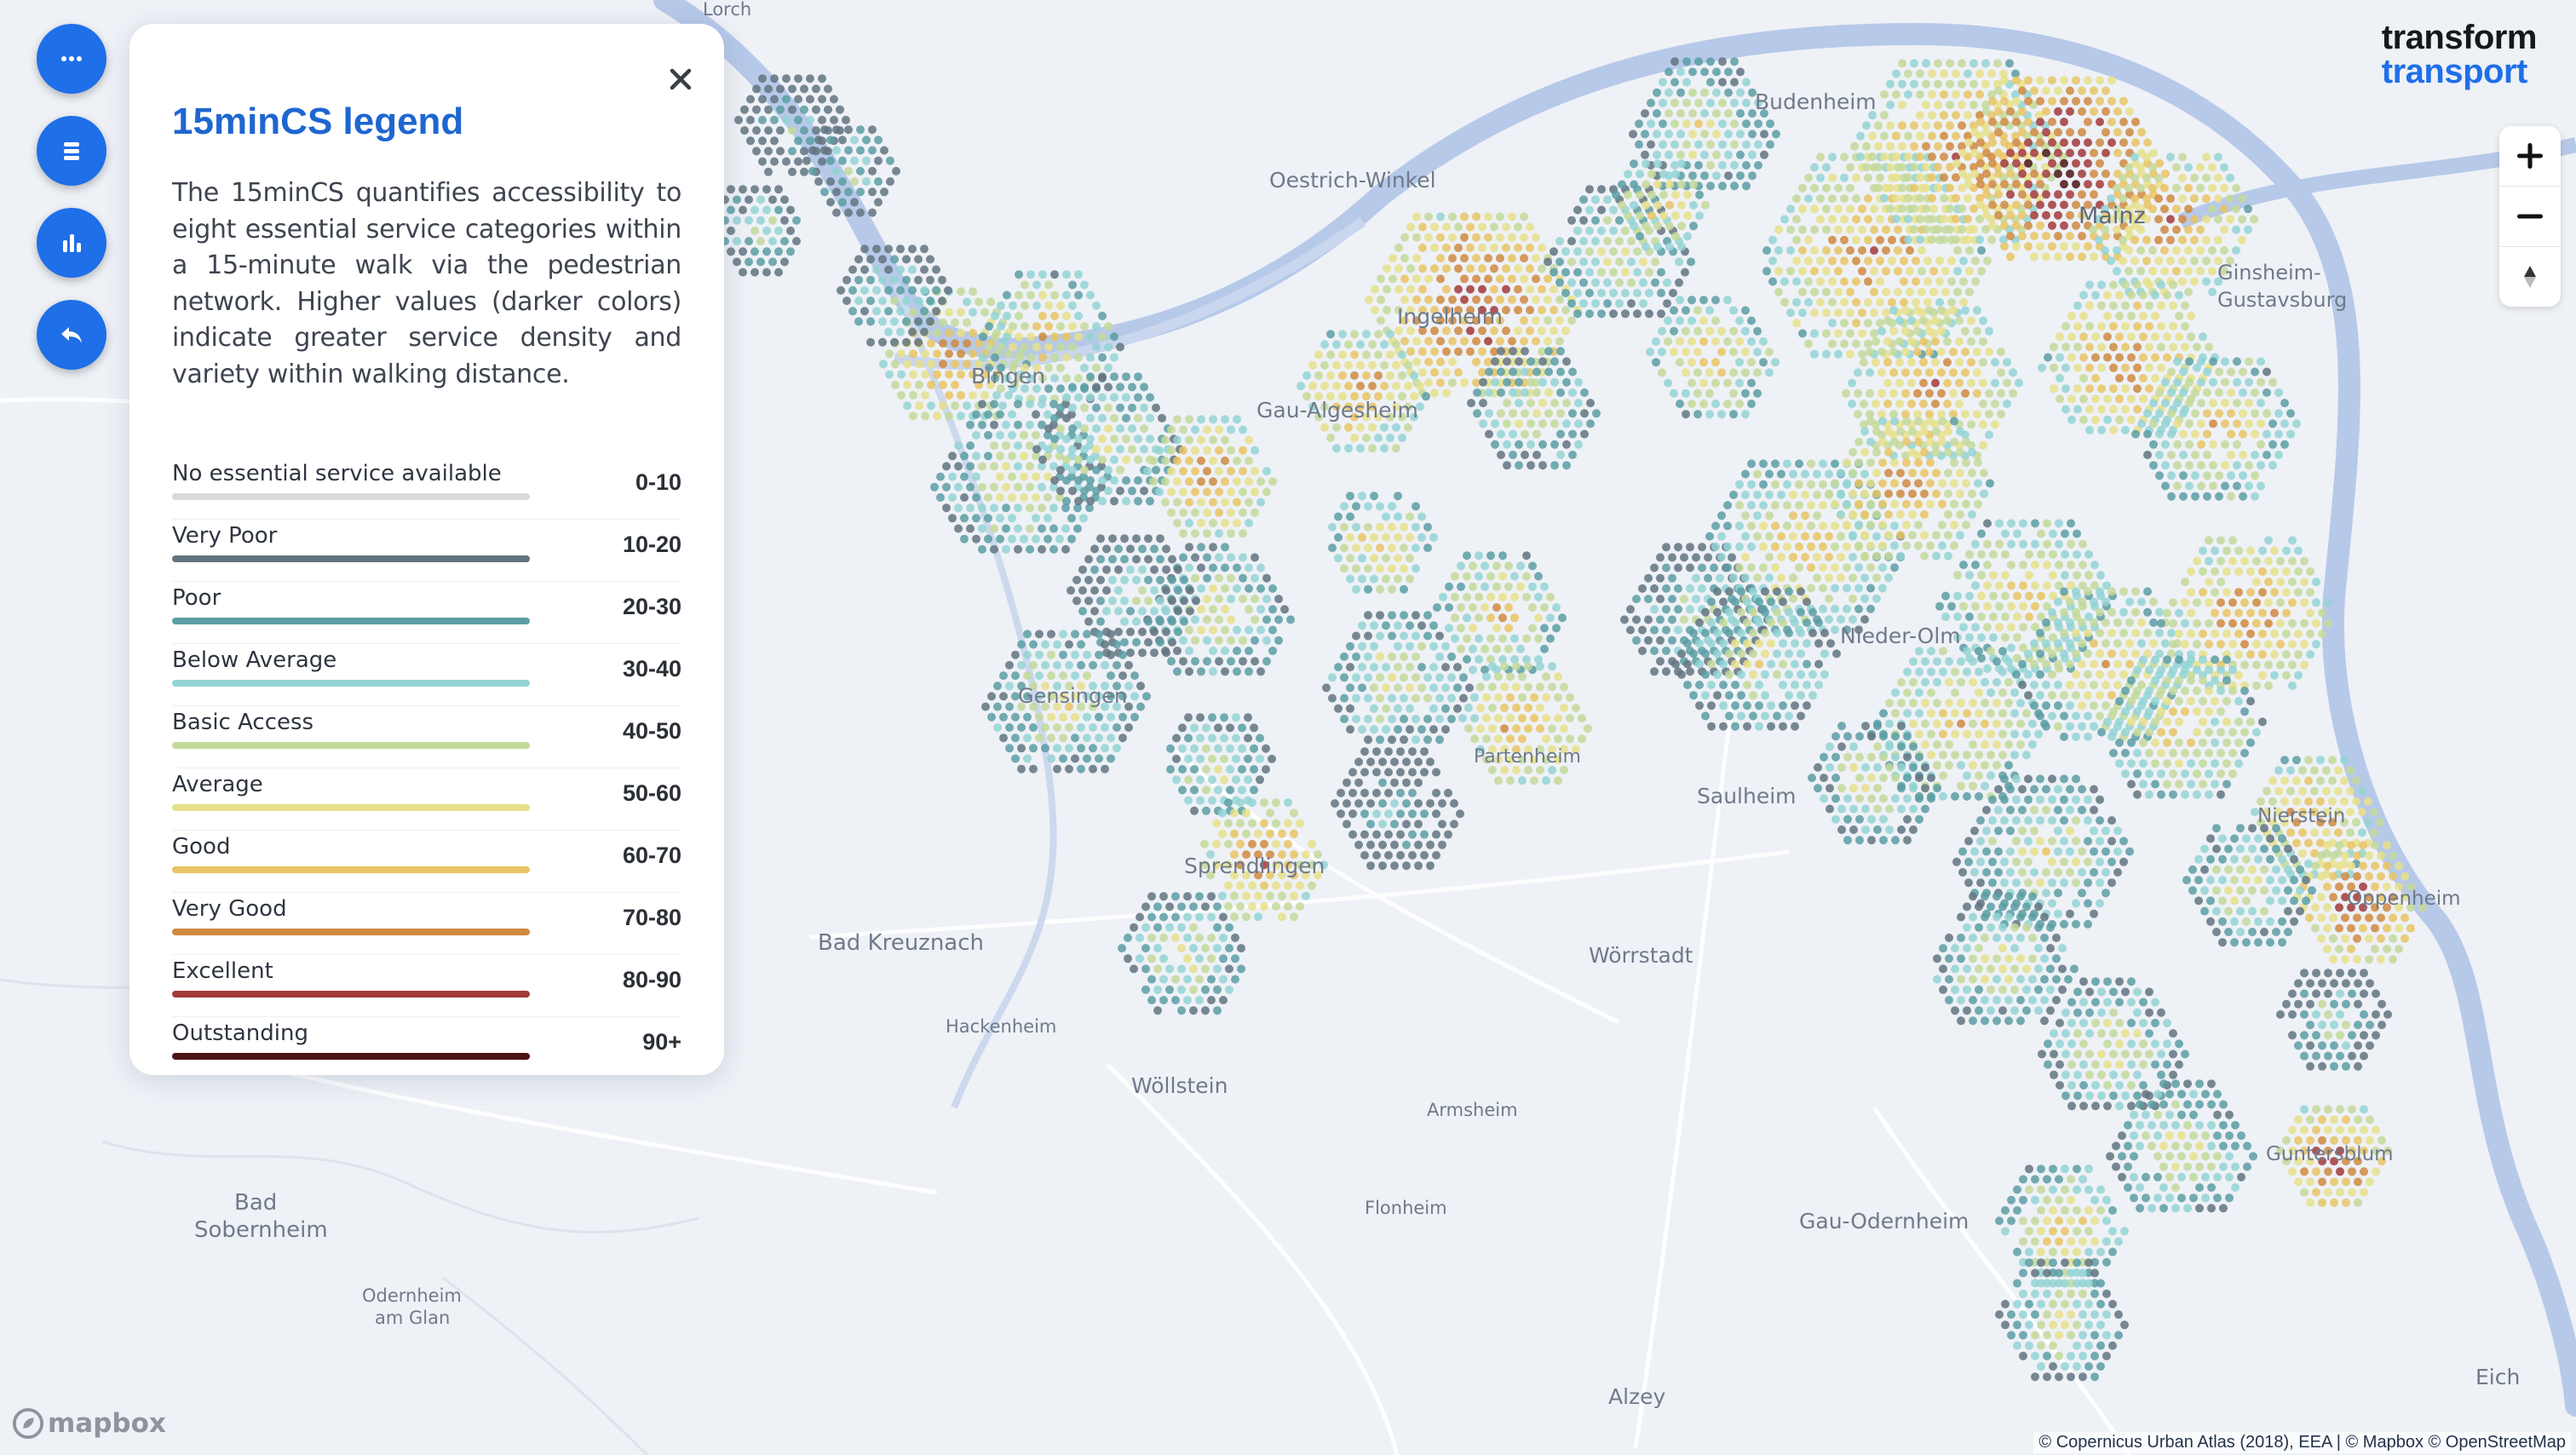  I want to click on more-dots-icon, so click(71, 59).